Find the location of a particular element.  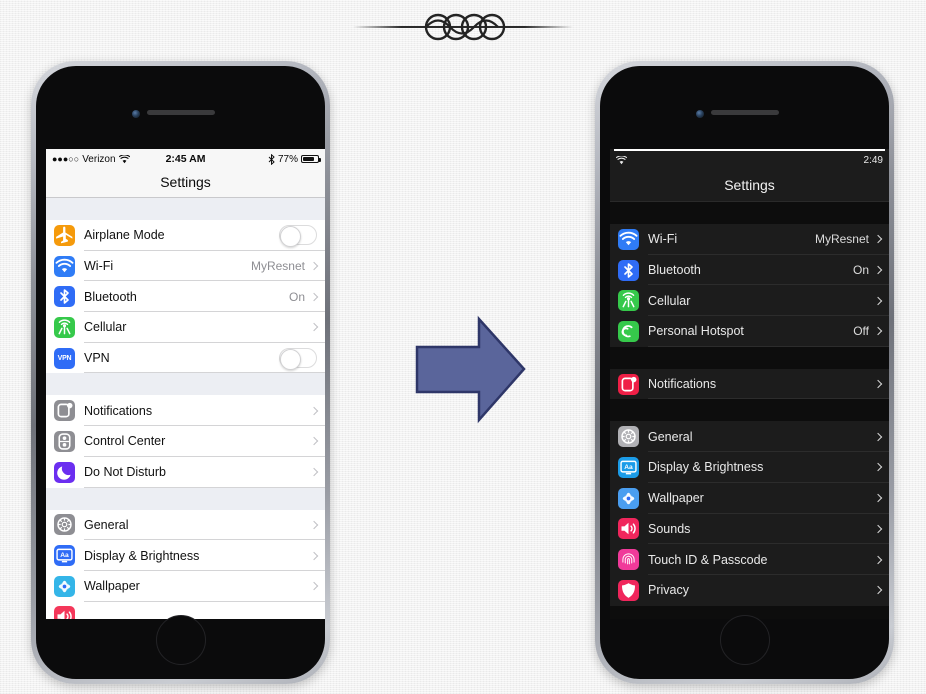

ornament-divider is located at coordinates (463, 27).